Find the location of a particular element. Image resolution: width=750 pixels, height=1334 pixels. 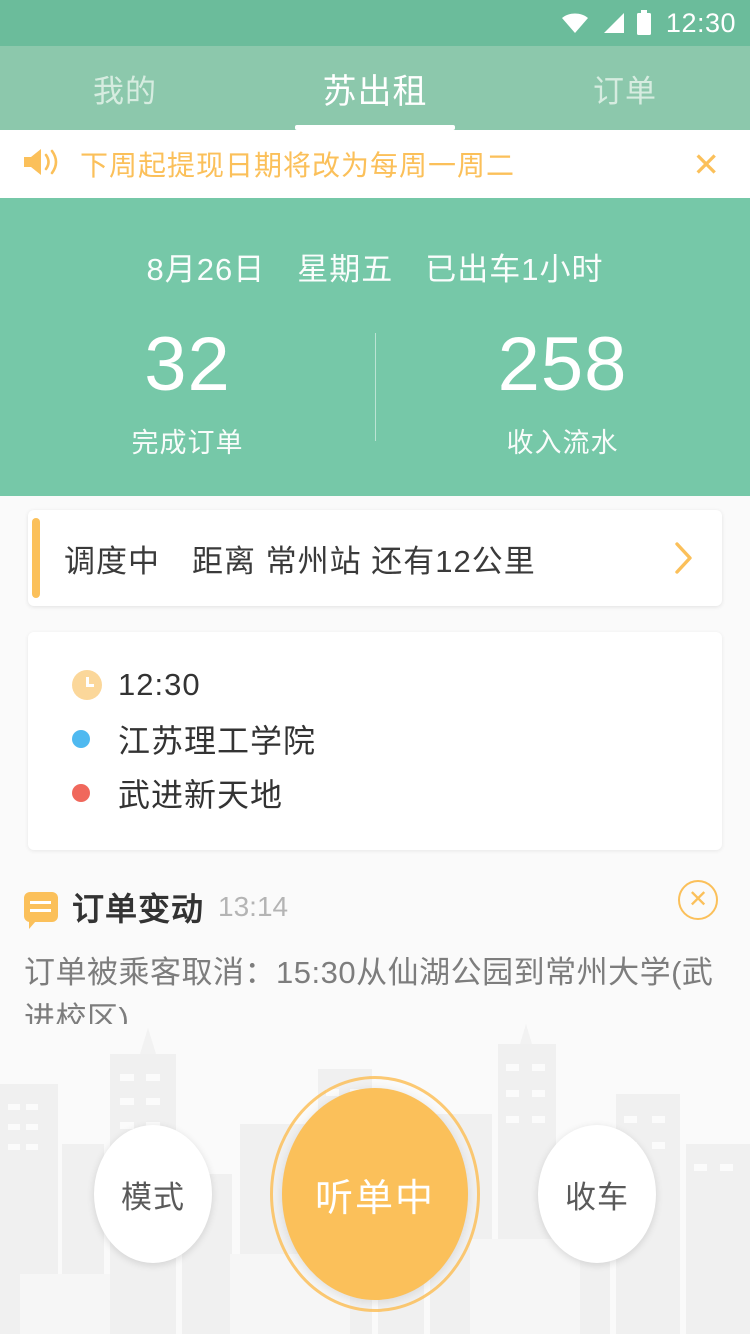

notification-header: 订单变动 13:14 ✕ is located at coordinates (375, 905).